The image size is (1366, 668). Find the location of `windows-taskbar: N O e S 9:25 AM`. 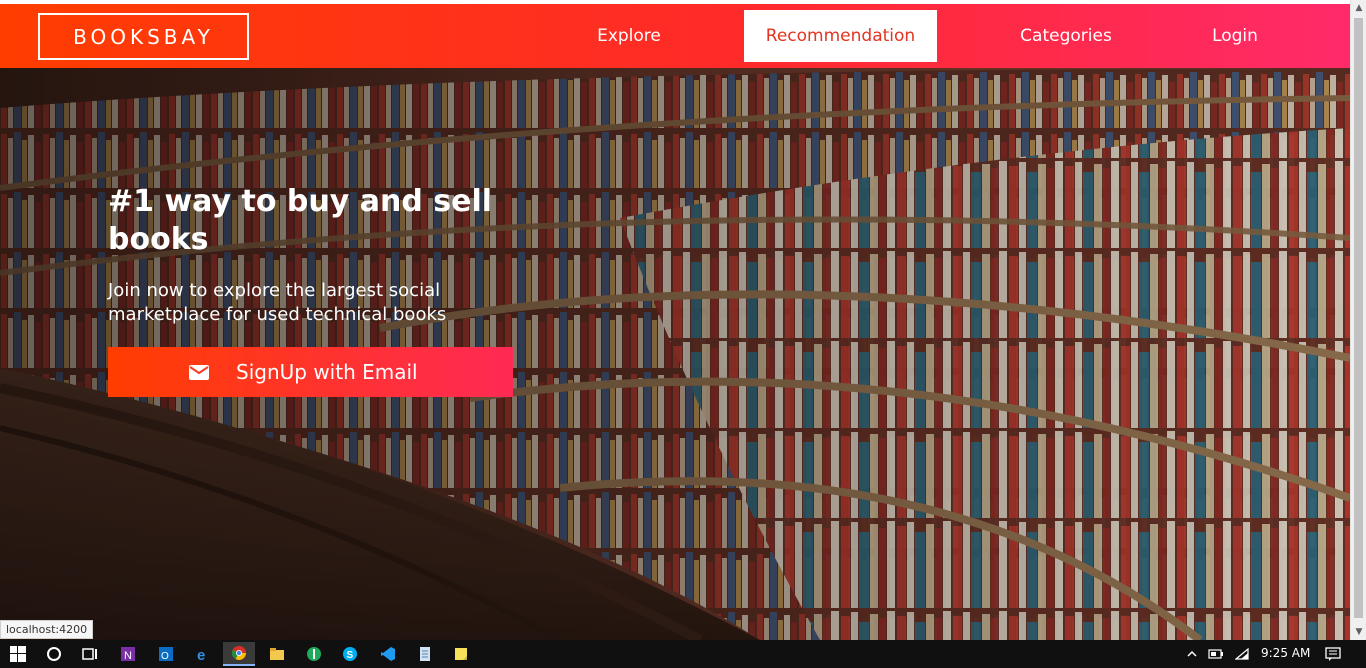

windows-taskbar: N O e S 9:25 AM is located at coordinates (683, 654).